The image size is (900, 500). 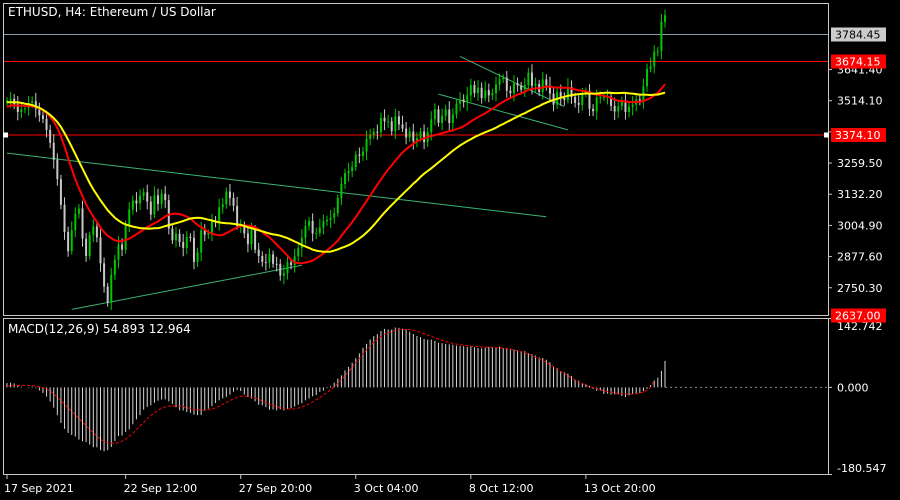 I want to click on symbol-label: ETHUSD, so click(x=33, y=12).